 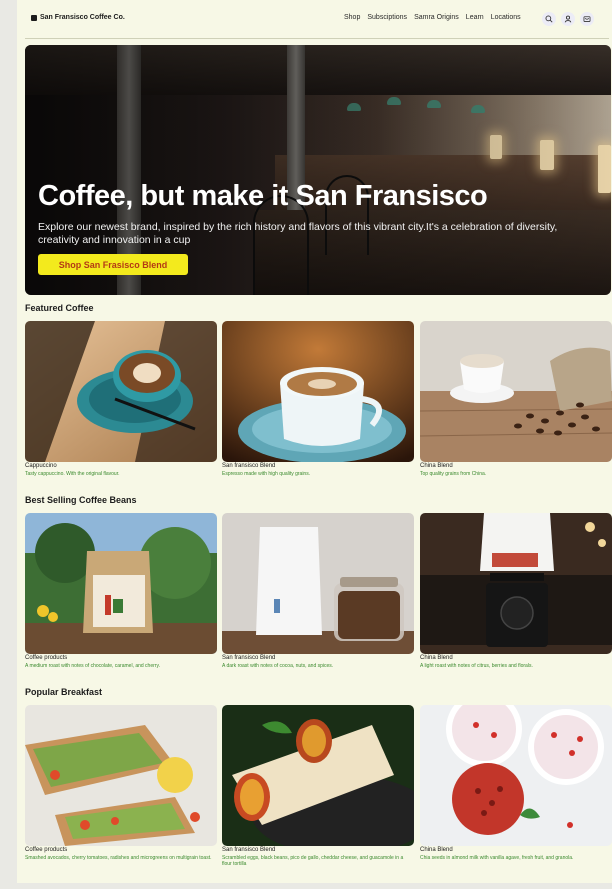 I want to click on brand: San Fransisco Coffee Co., so click(x=78, y=17).